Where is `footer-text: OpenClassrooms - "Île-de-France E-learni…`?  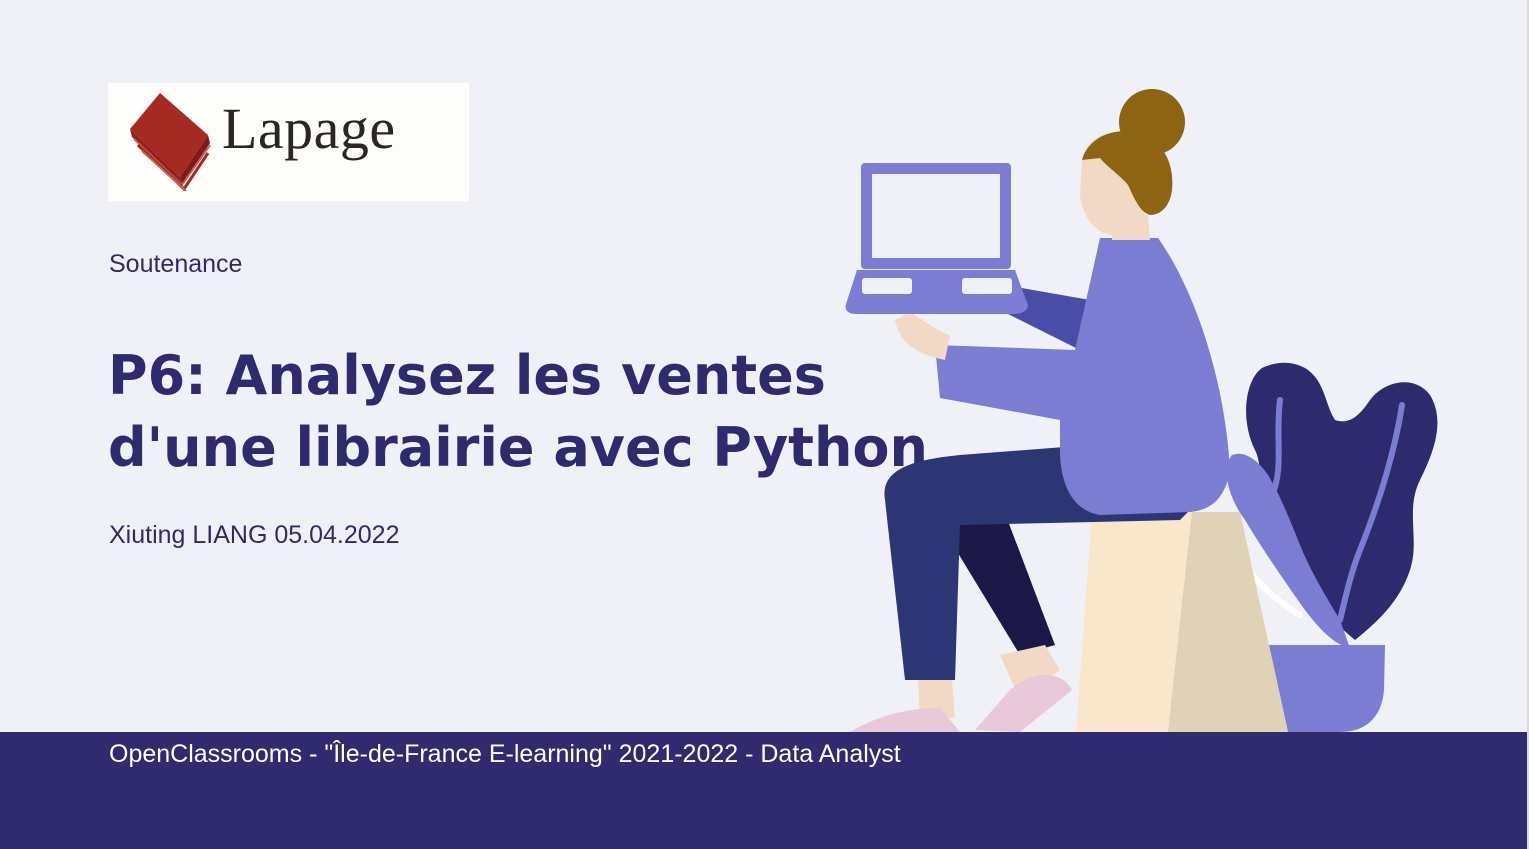 footer-text: OpenClassrooms - "Île-de-France E-learni… is located at coordinates (505, 754).